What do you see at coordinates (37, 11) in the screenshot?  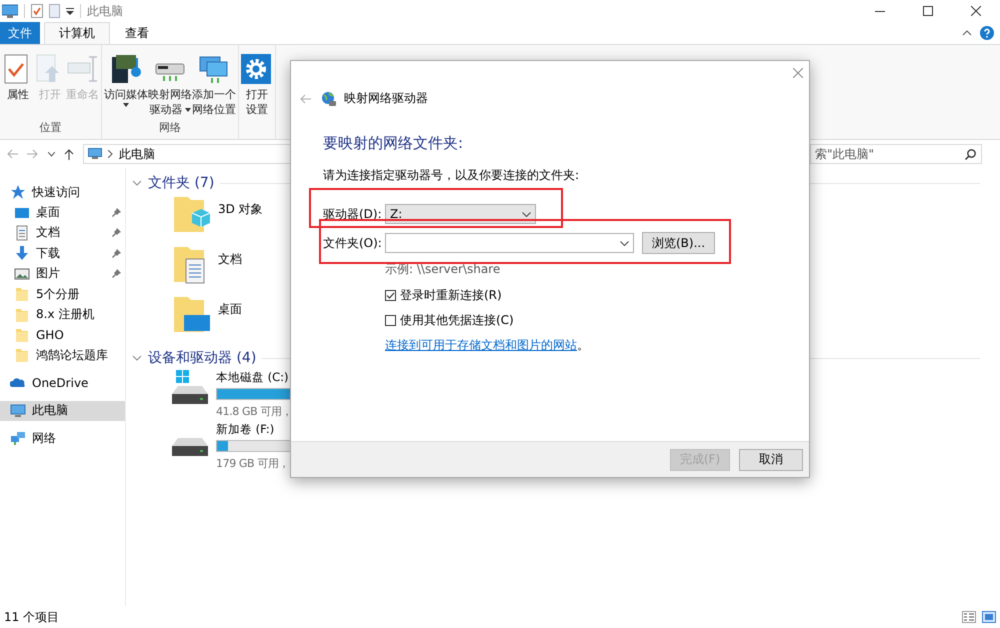 I see `checkmark-document-icon` at bounding box center [37, 11].